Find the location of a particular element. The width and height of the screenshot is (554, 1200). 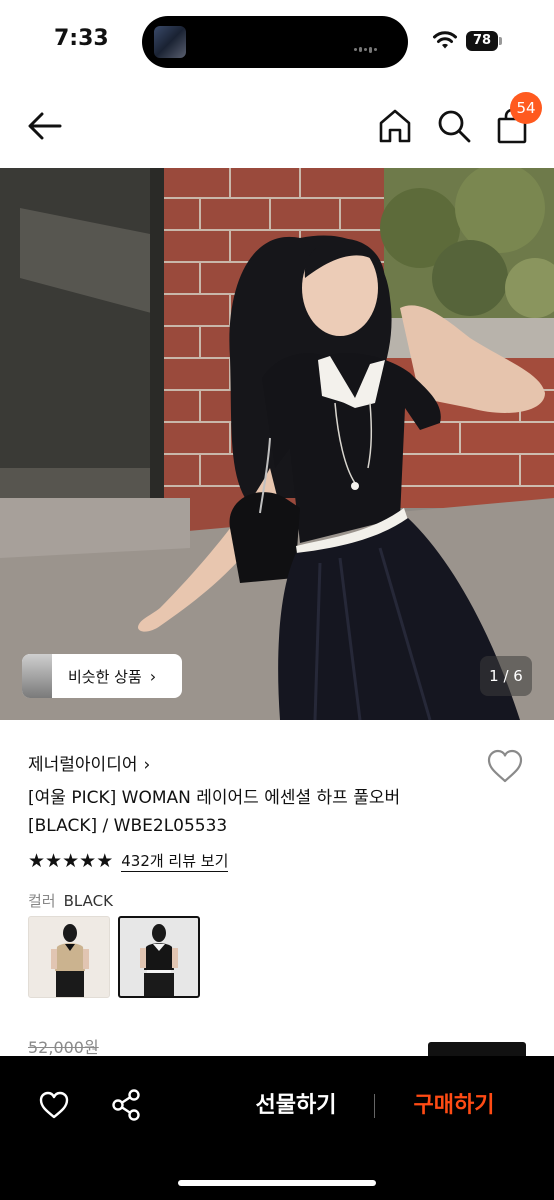

cart-count-badge: 54 is located at coordinates (526, 108).